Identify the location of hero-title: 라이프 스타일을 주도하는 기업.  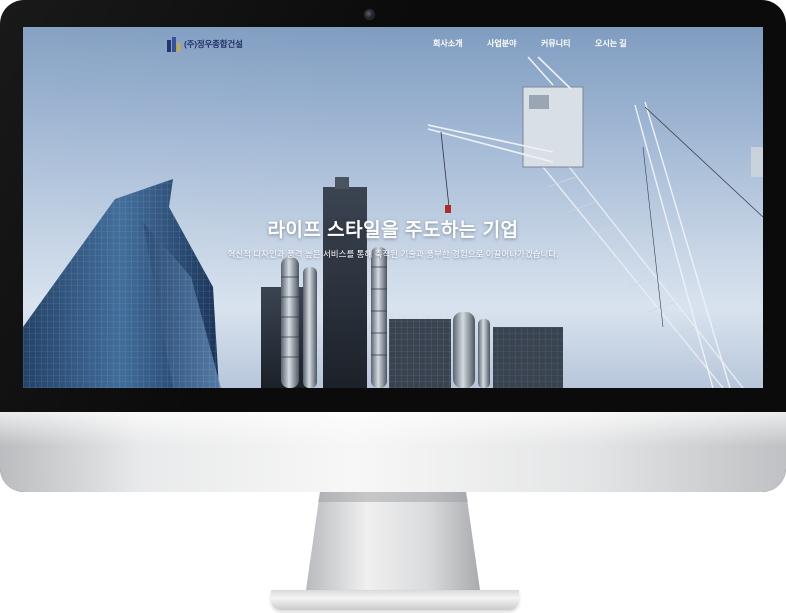
(393, 230).